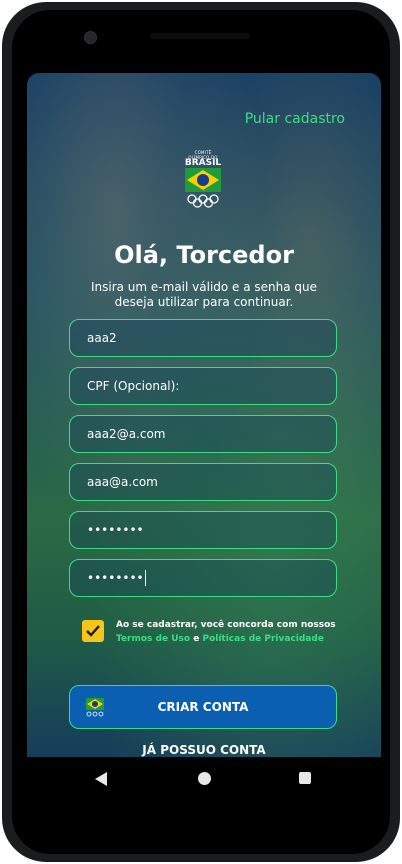 This screenshot has height=864, width=402. I want to click on terms-checkbox, so click(93, 631).